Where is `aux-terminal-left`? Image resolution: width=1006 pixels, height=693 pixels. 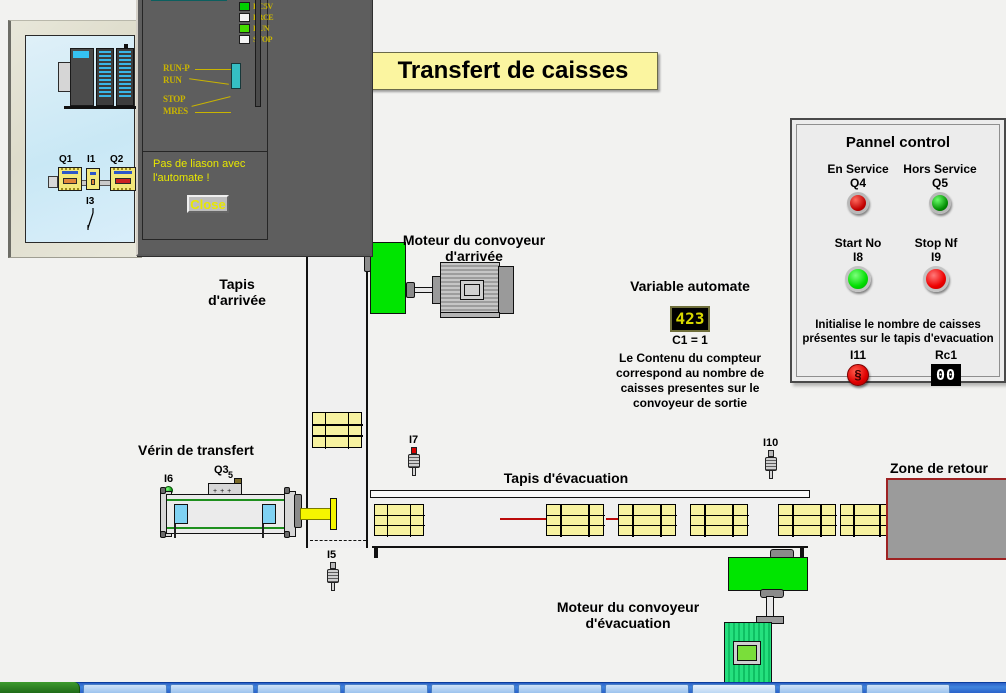 aux-terminal-left is located at coordinates (53, 182).